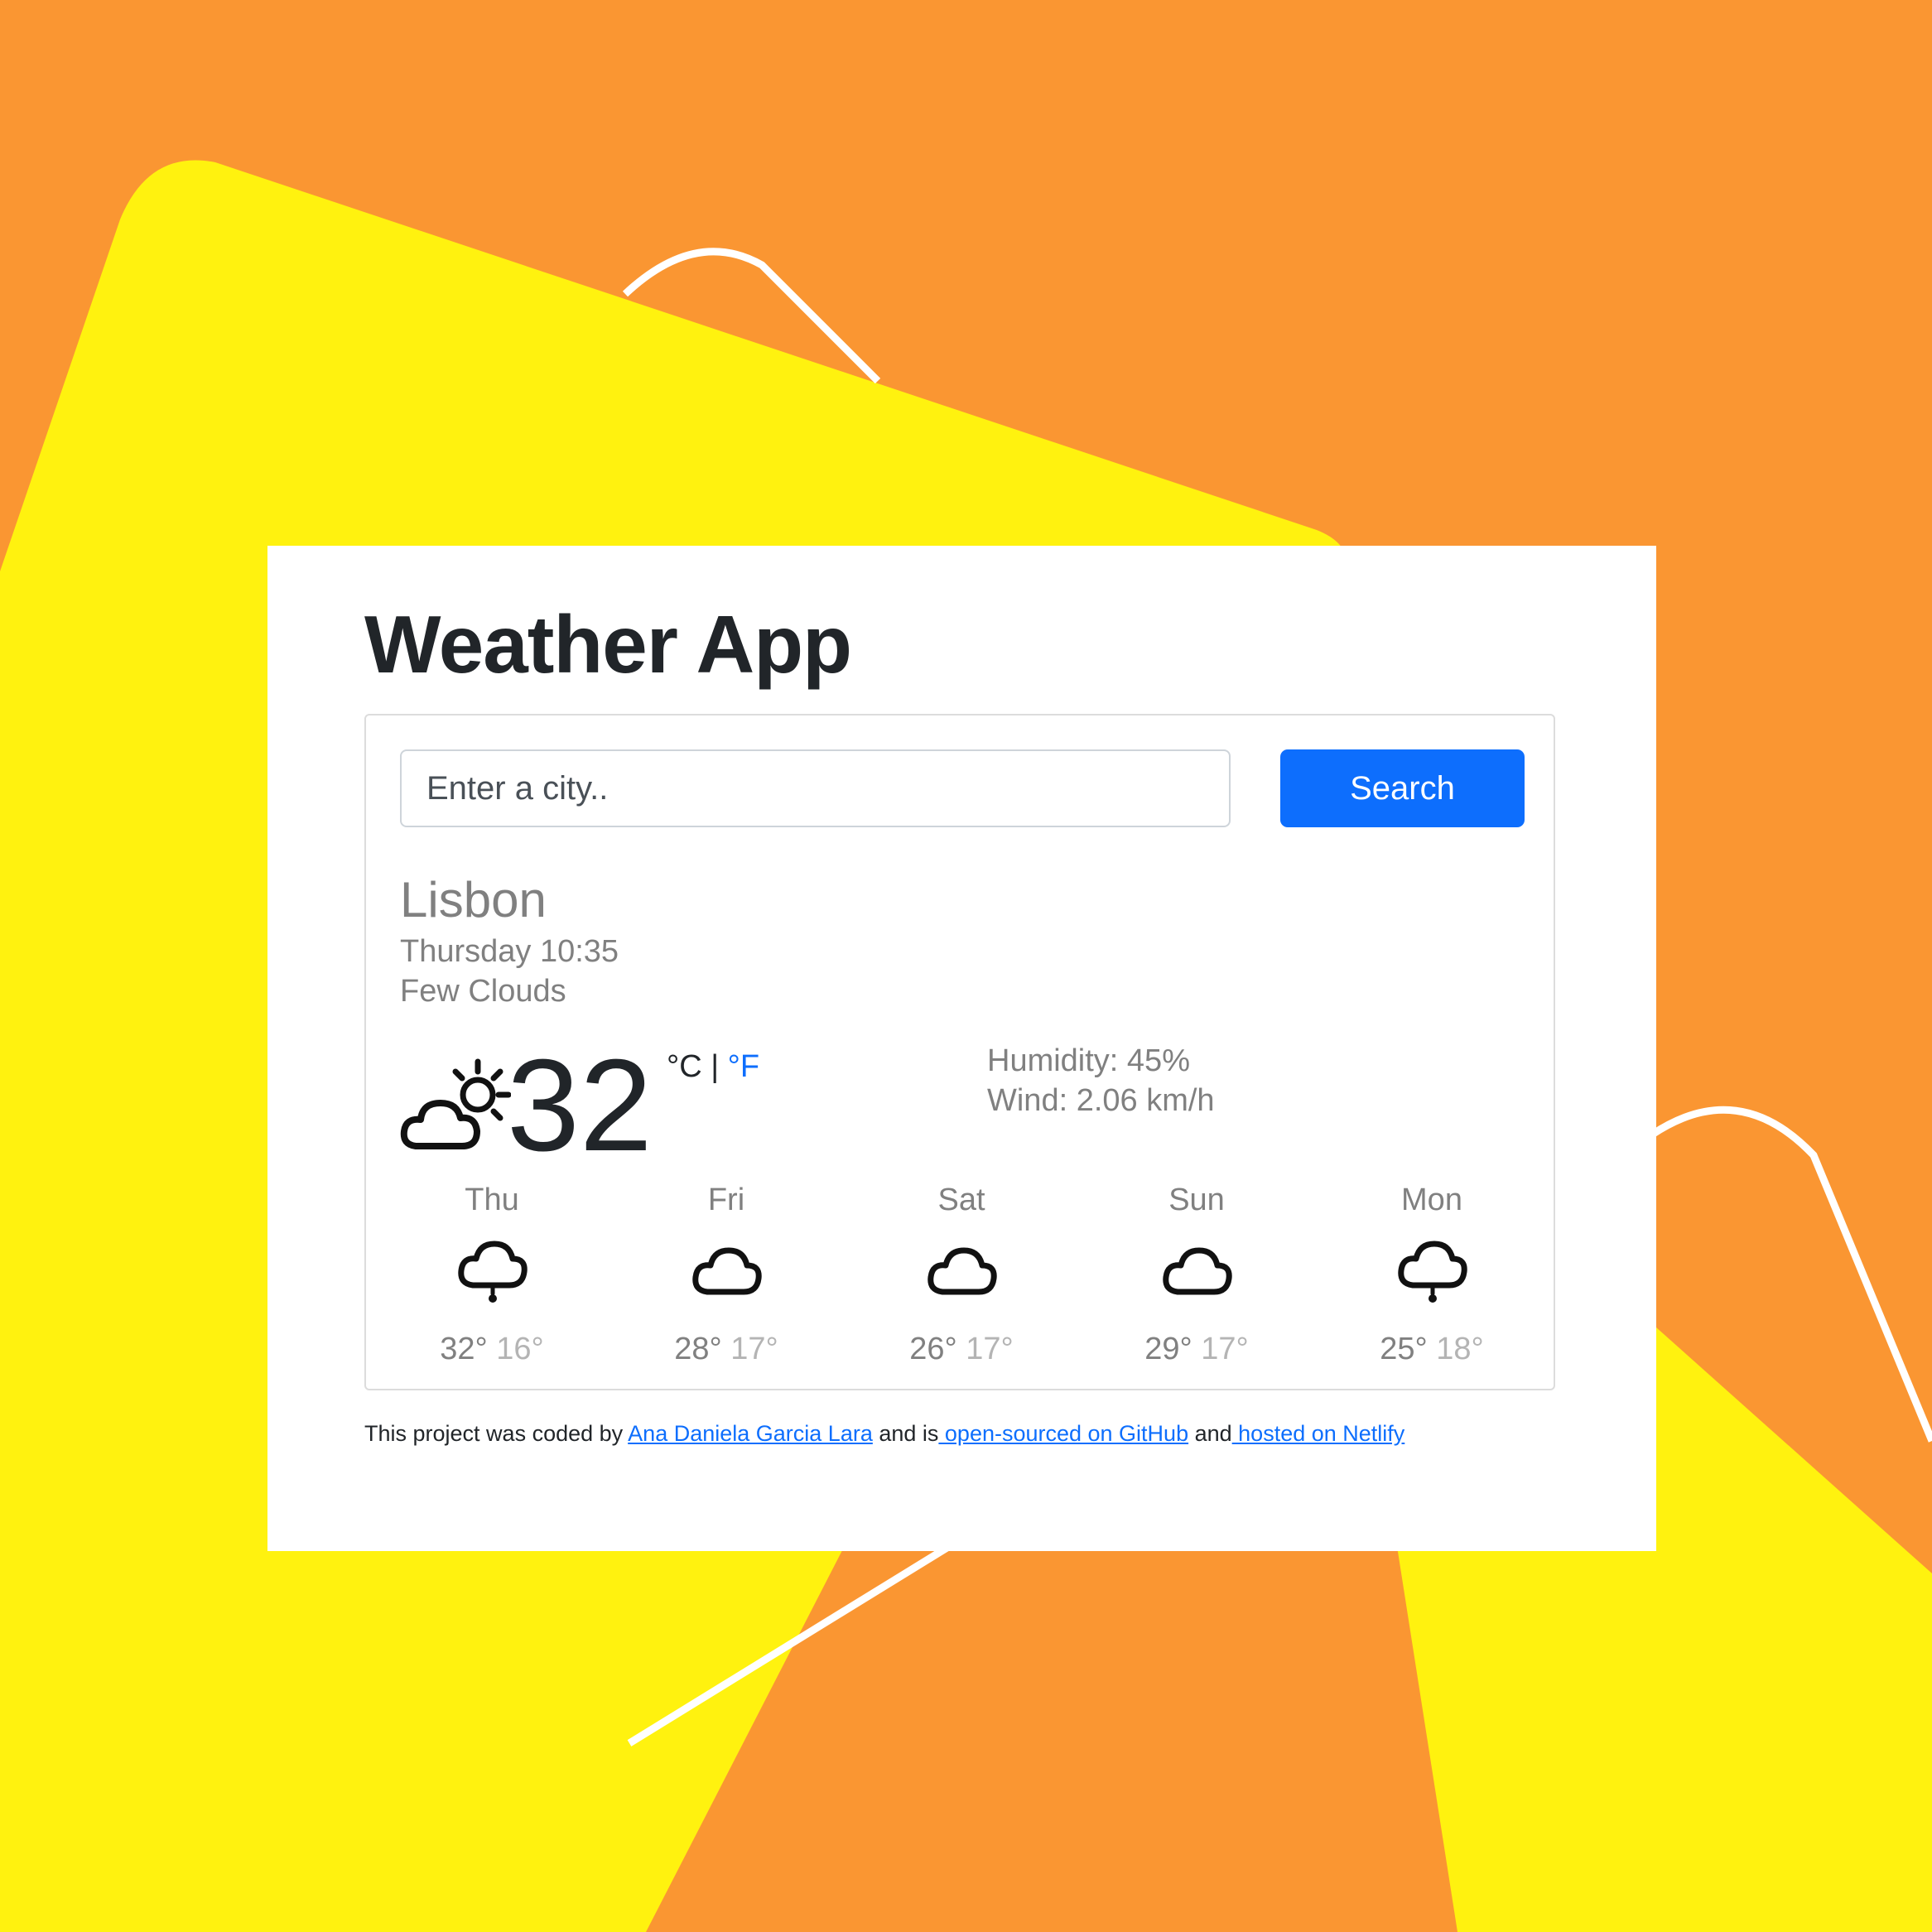 The height and width of the screenshot is (1932, 1932). I want to click on forecast-day-name: Sun, so click(1196, 1200).